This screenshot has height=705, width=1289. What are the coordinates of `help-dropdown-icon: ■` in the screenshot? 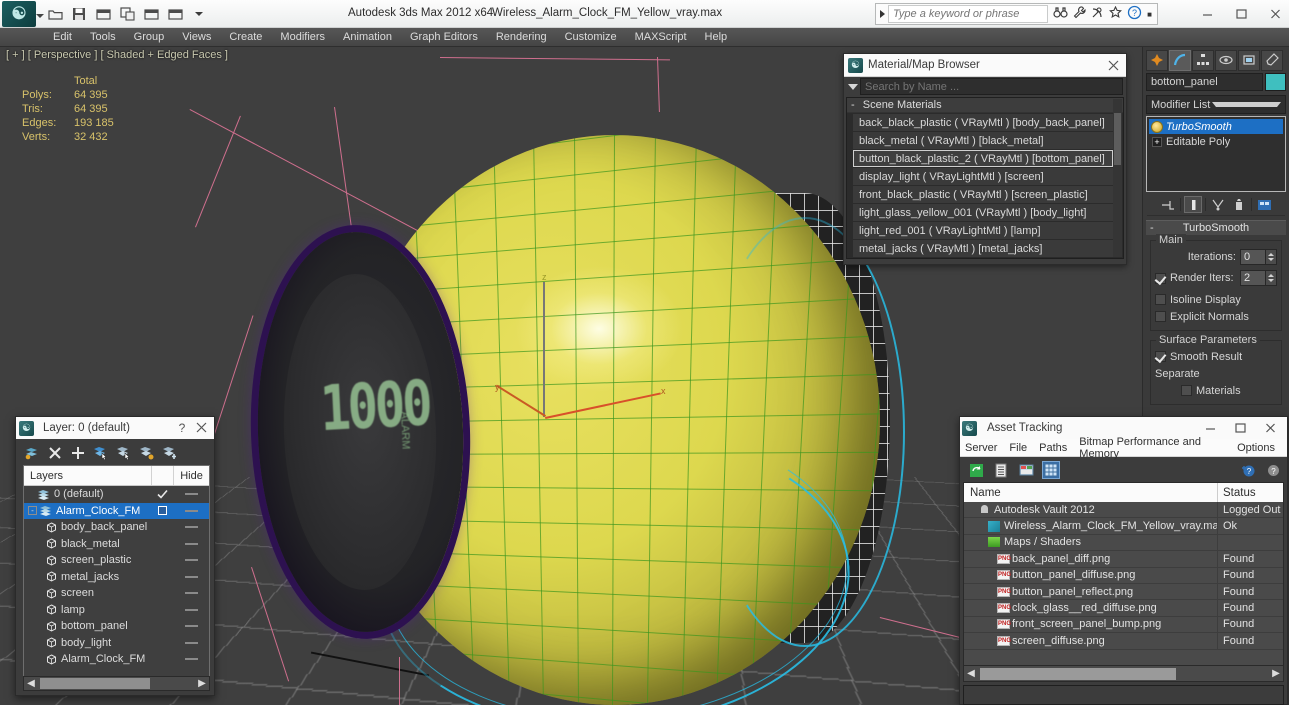 It's located at (1149, 14).